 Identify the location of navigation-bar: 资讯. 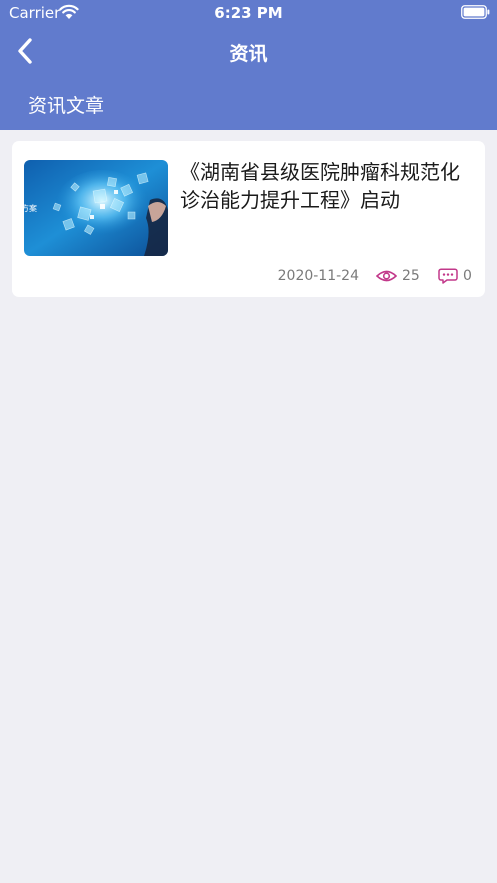
(248, 51).